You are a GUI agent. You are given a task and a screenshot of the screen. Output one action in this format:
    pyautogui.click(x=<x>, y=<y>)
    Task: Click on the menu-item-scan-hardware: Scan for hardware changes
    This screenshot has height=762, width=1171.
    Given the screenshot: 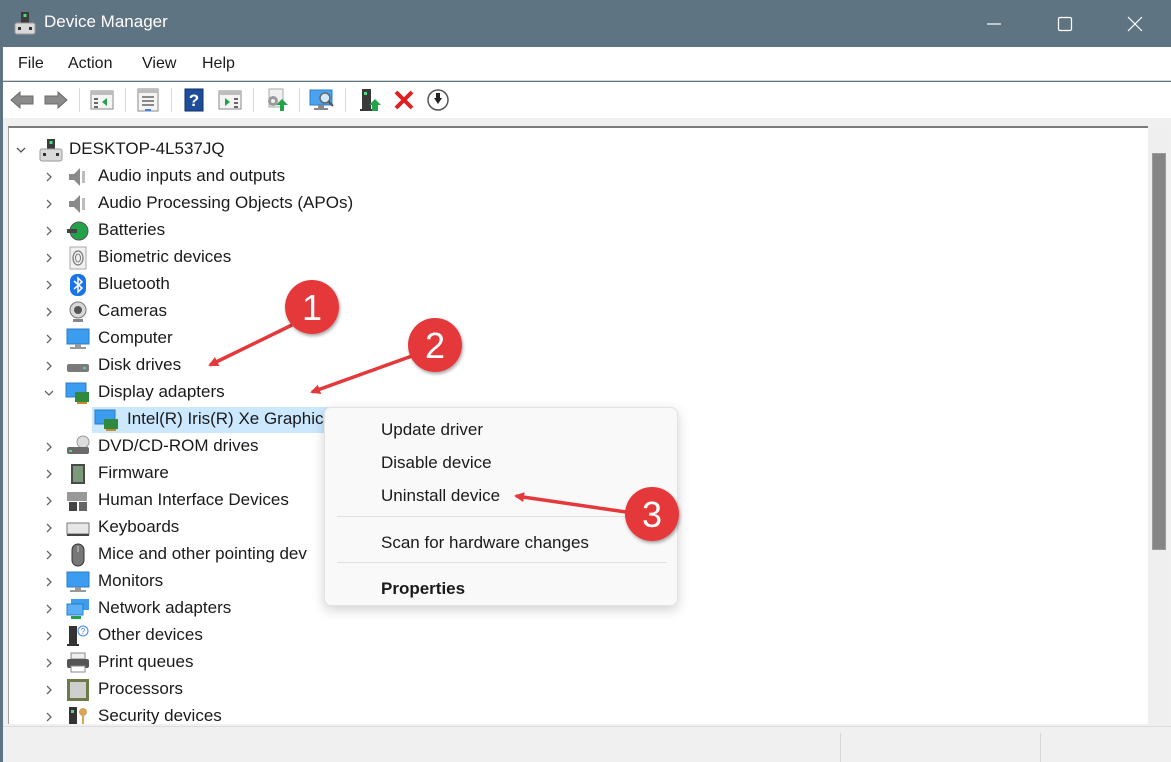 What is the action you would take?
    pyautogui.click(x=485, y=543)
    